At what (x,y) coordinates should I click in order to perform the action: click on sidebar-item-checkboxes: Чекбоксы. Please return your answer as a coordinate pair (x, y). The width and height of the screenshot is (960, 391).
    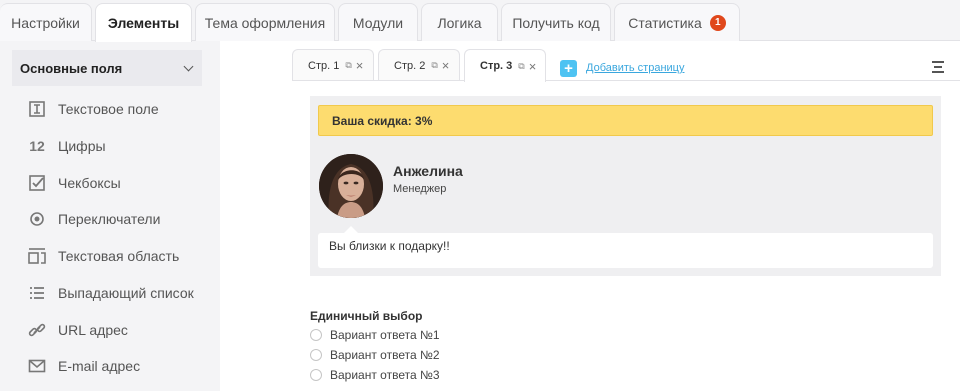
    Looking at the image, I should click on (74, 183).